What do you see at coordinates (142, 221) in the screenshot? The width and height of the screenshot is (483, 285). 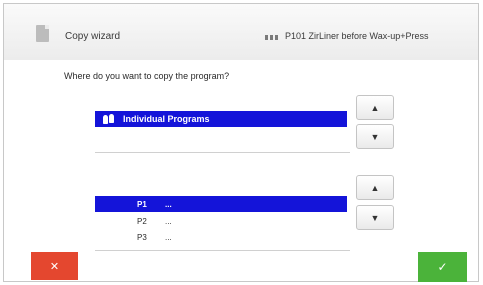 I see `program-number: P2` at bounding box center [142, 221].